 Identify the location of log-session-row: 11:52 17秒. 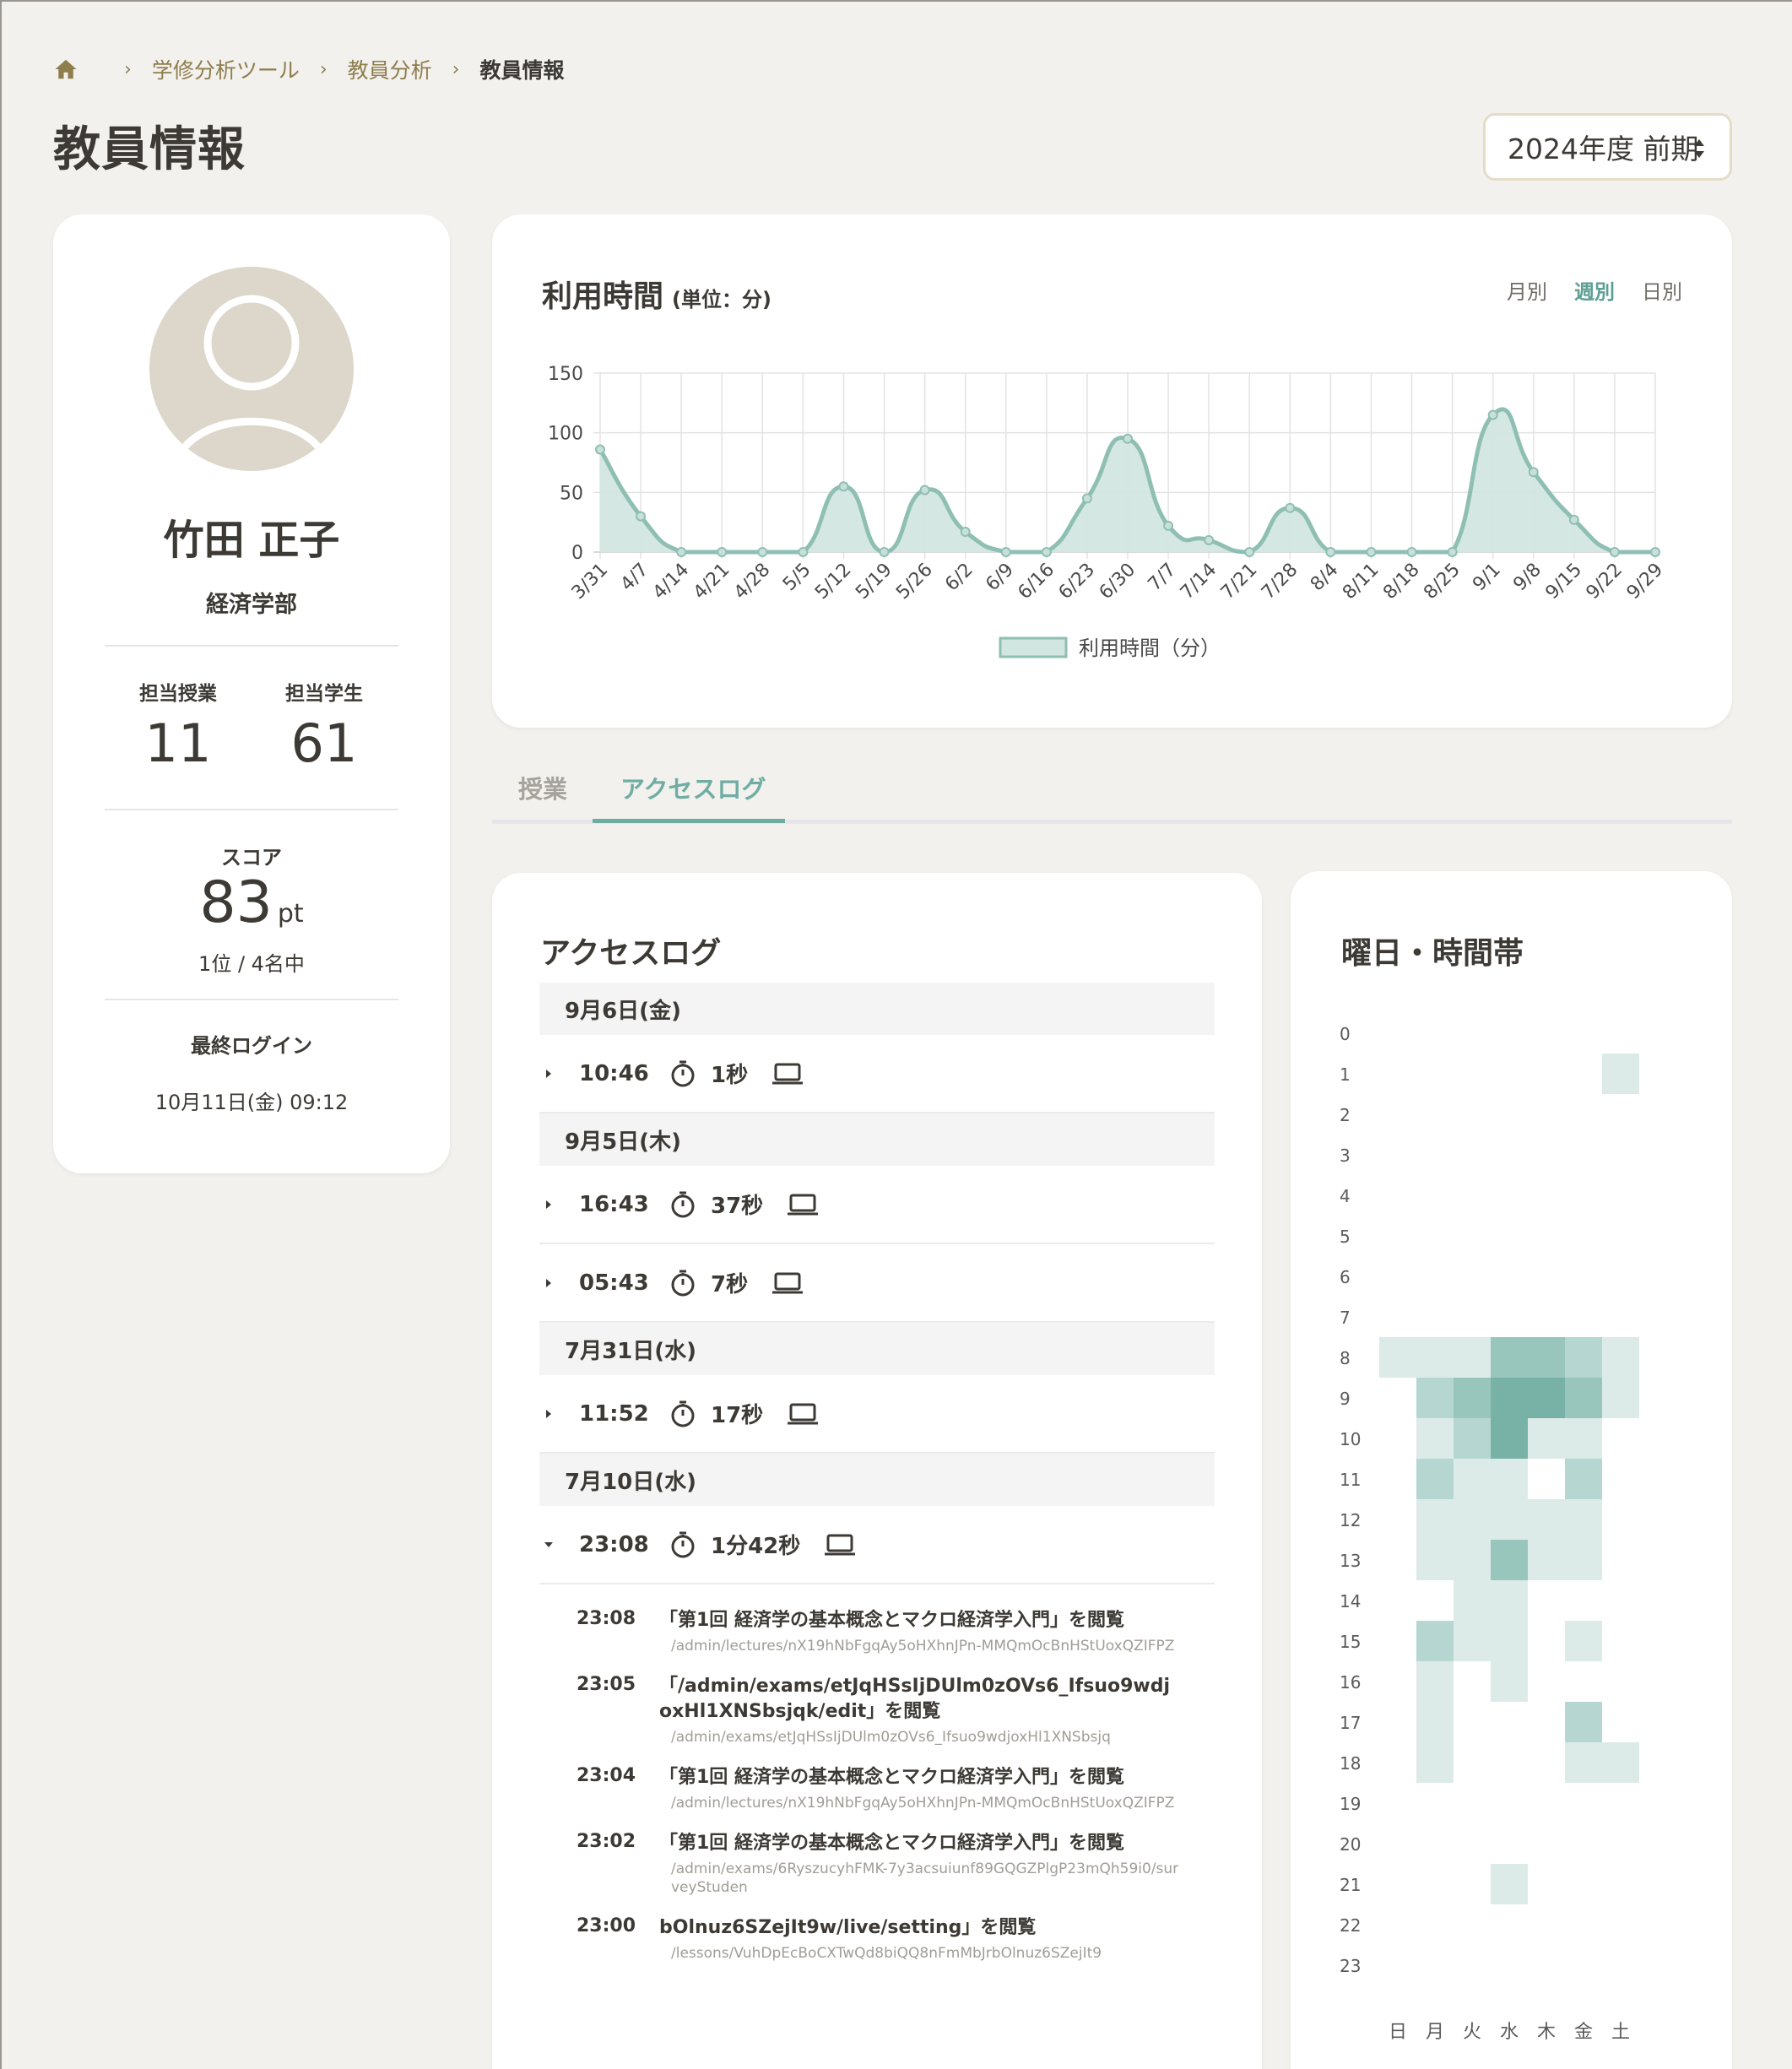
(877, 1414).